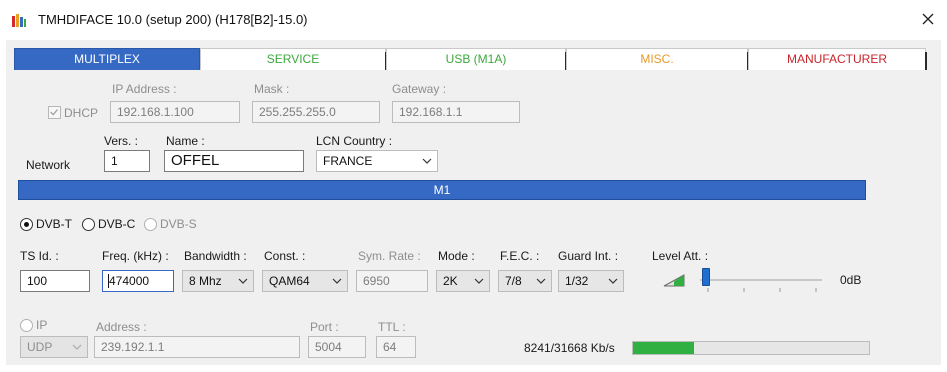 This screenshot has width=947, height=372. What do you see at coordinates (389, 256) in the screenshot?
I see `symbol-rate-label: Sym. Rate :` at bounding box center [389, 256].